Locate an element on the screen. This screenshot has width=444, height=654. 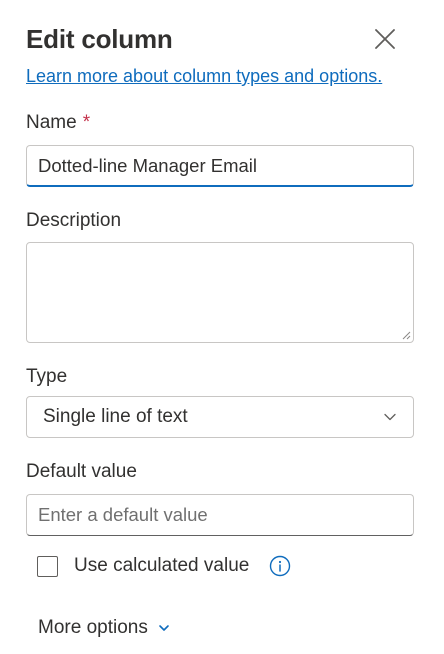
description-label: Description is located at coordinates (74, 220).